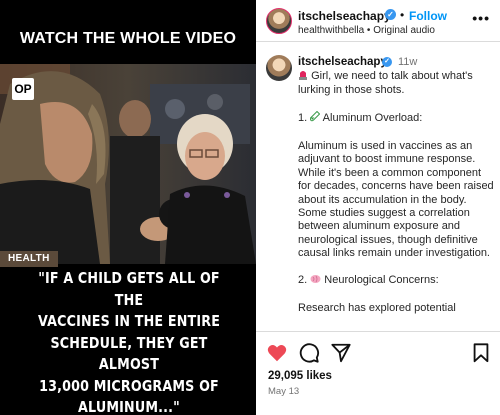  I want to click on share-icon, so click(341, 353).